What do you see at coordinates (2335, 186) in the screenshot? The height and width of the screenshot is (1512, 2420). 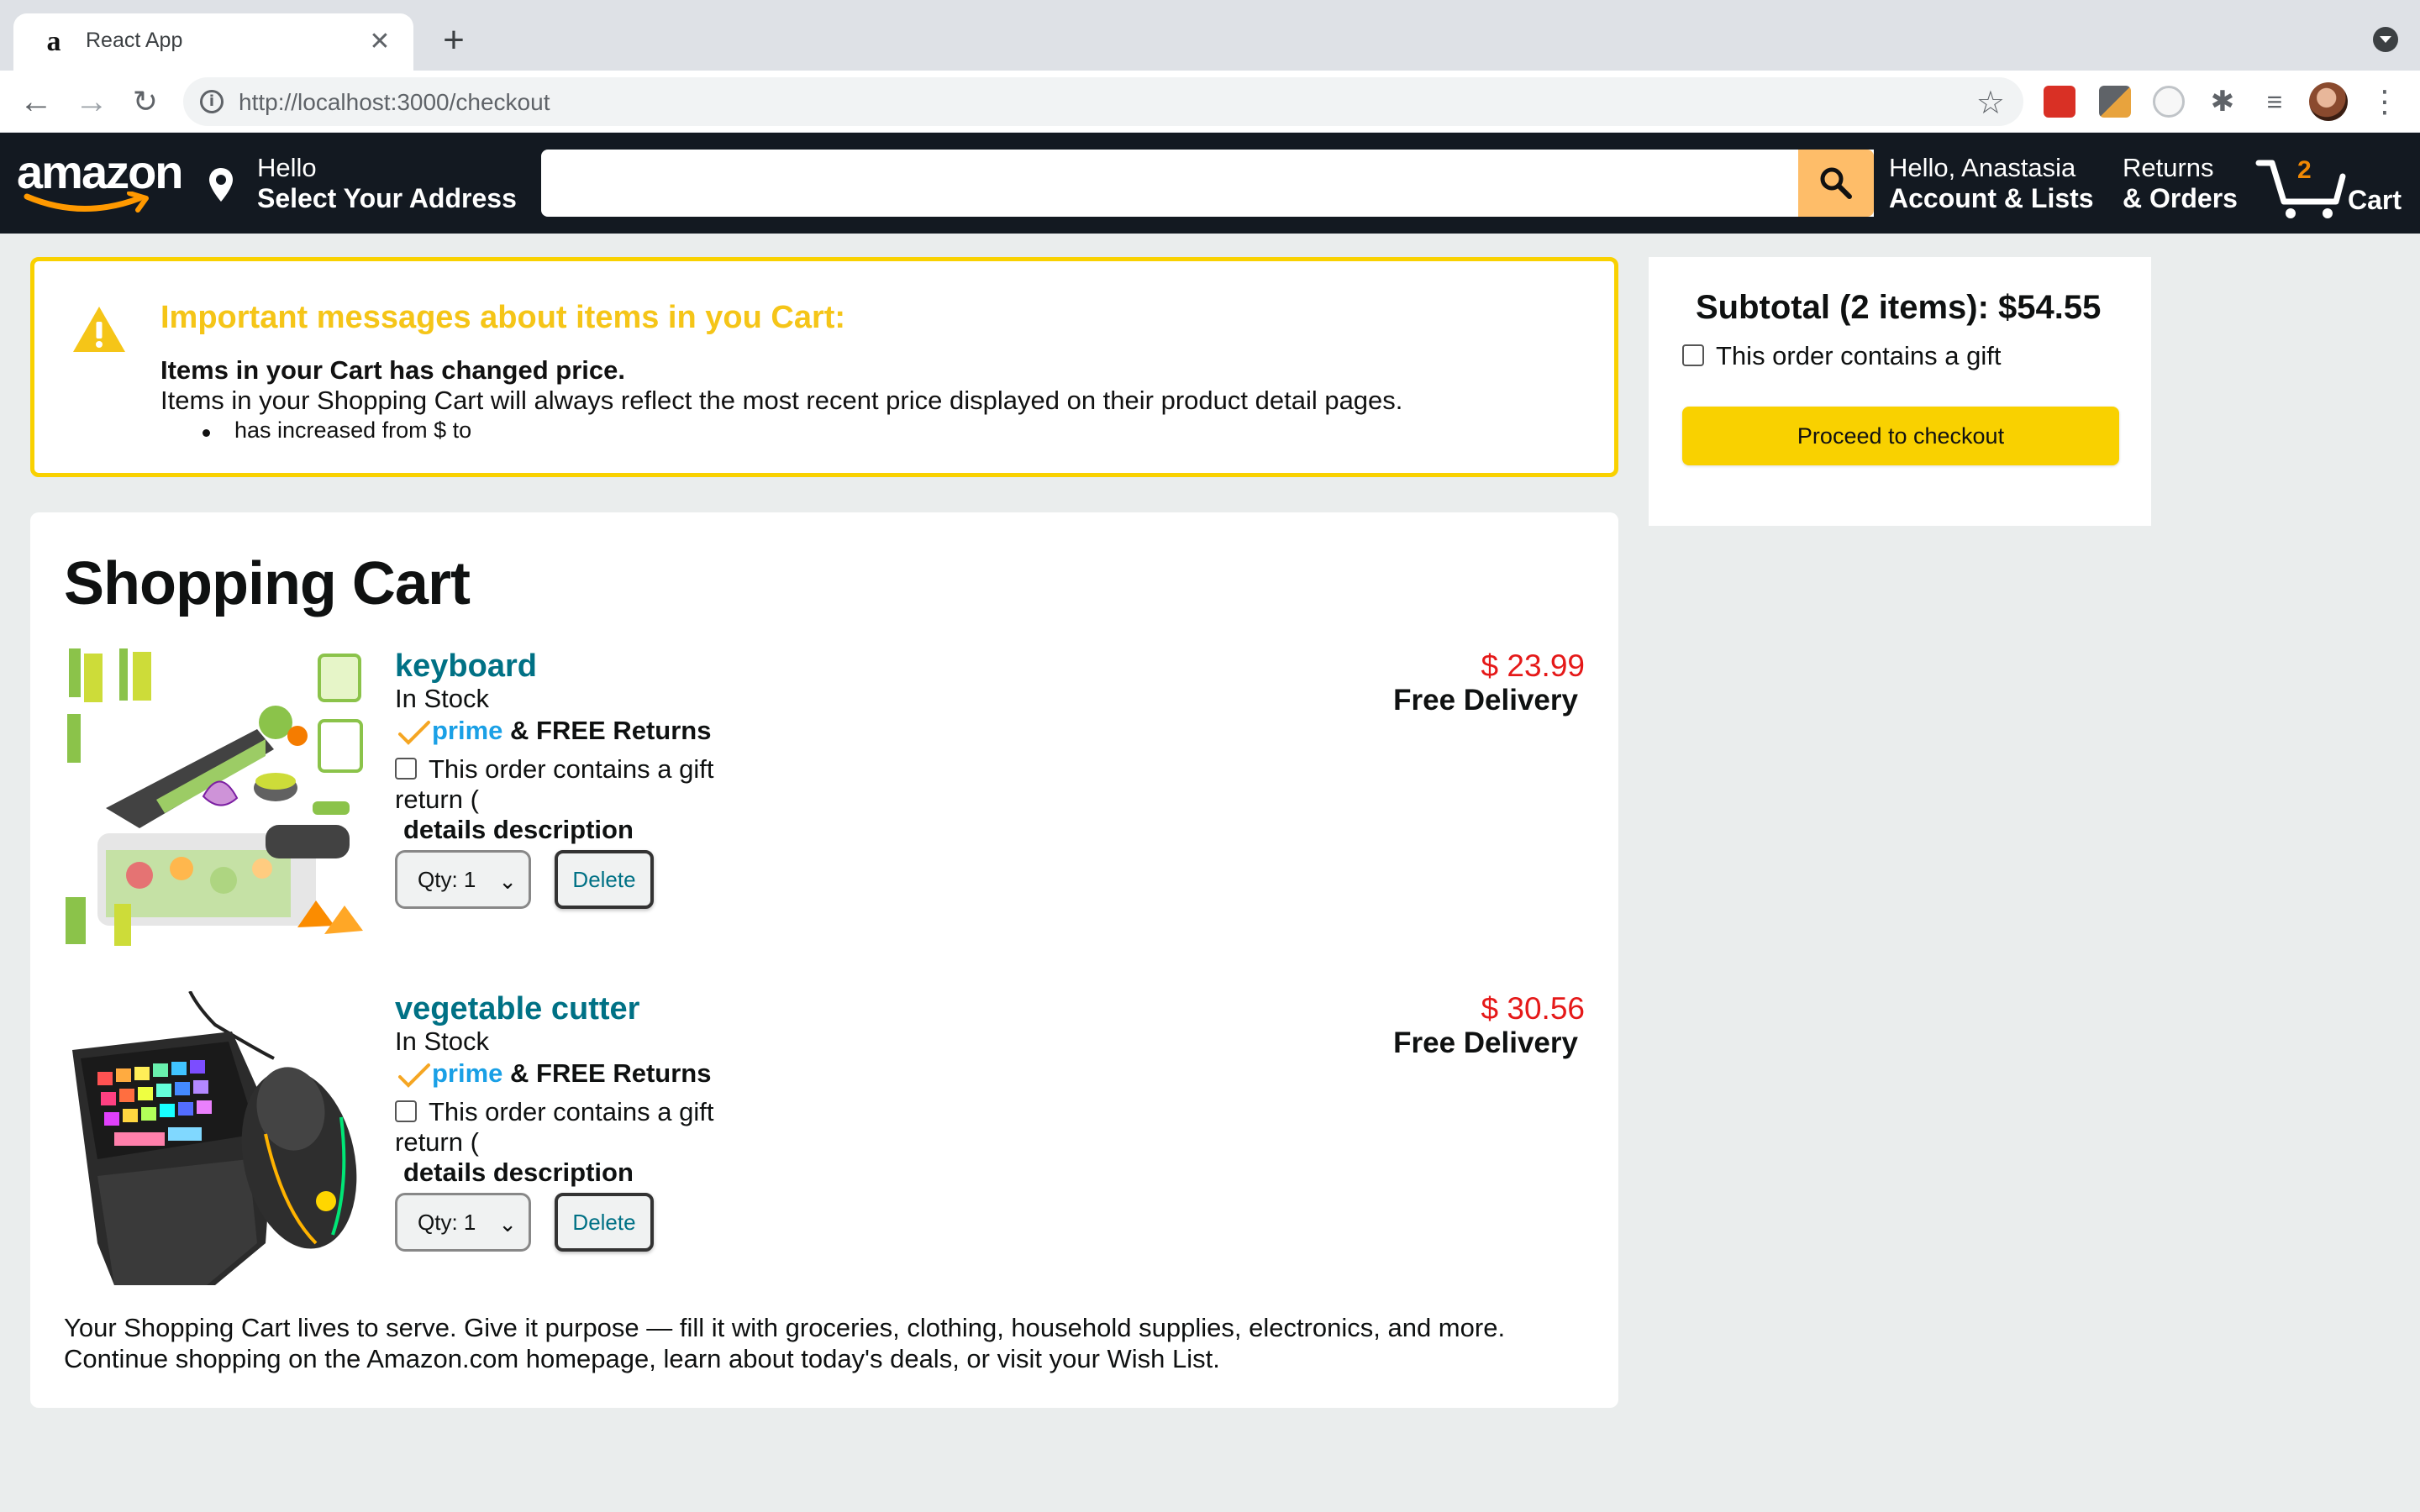 I see `cart-button: 2 Cart` at bounding box center [2335, 186].